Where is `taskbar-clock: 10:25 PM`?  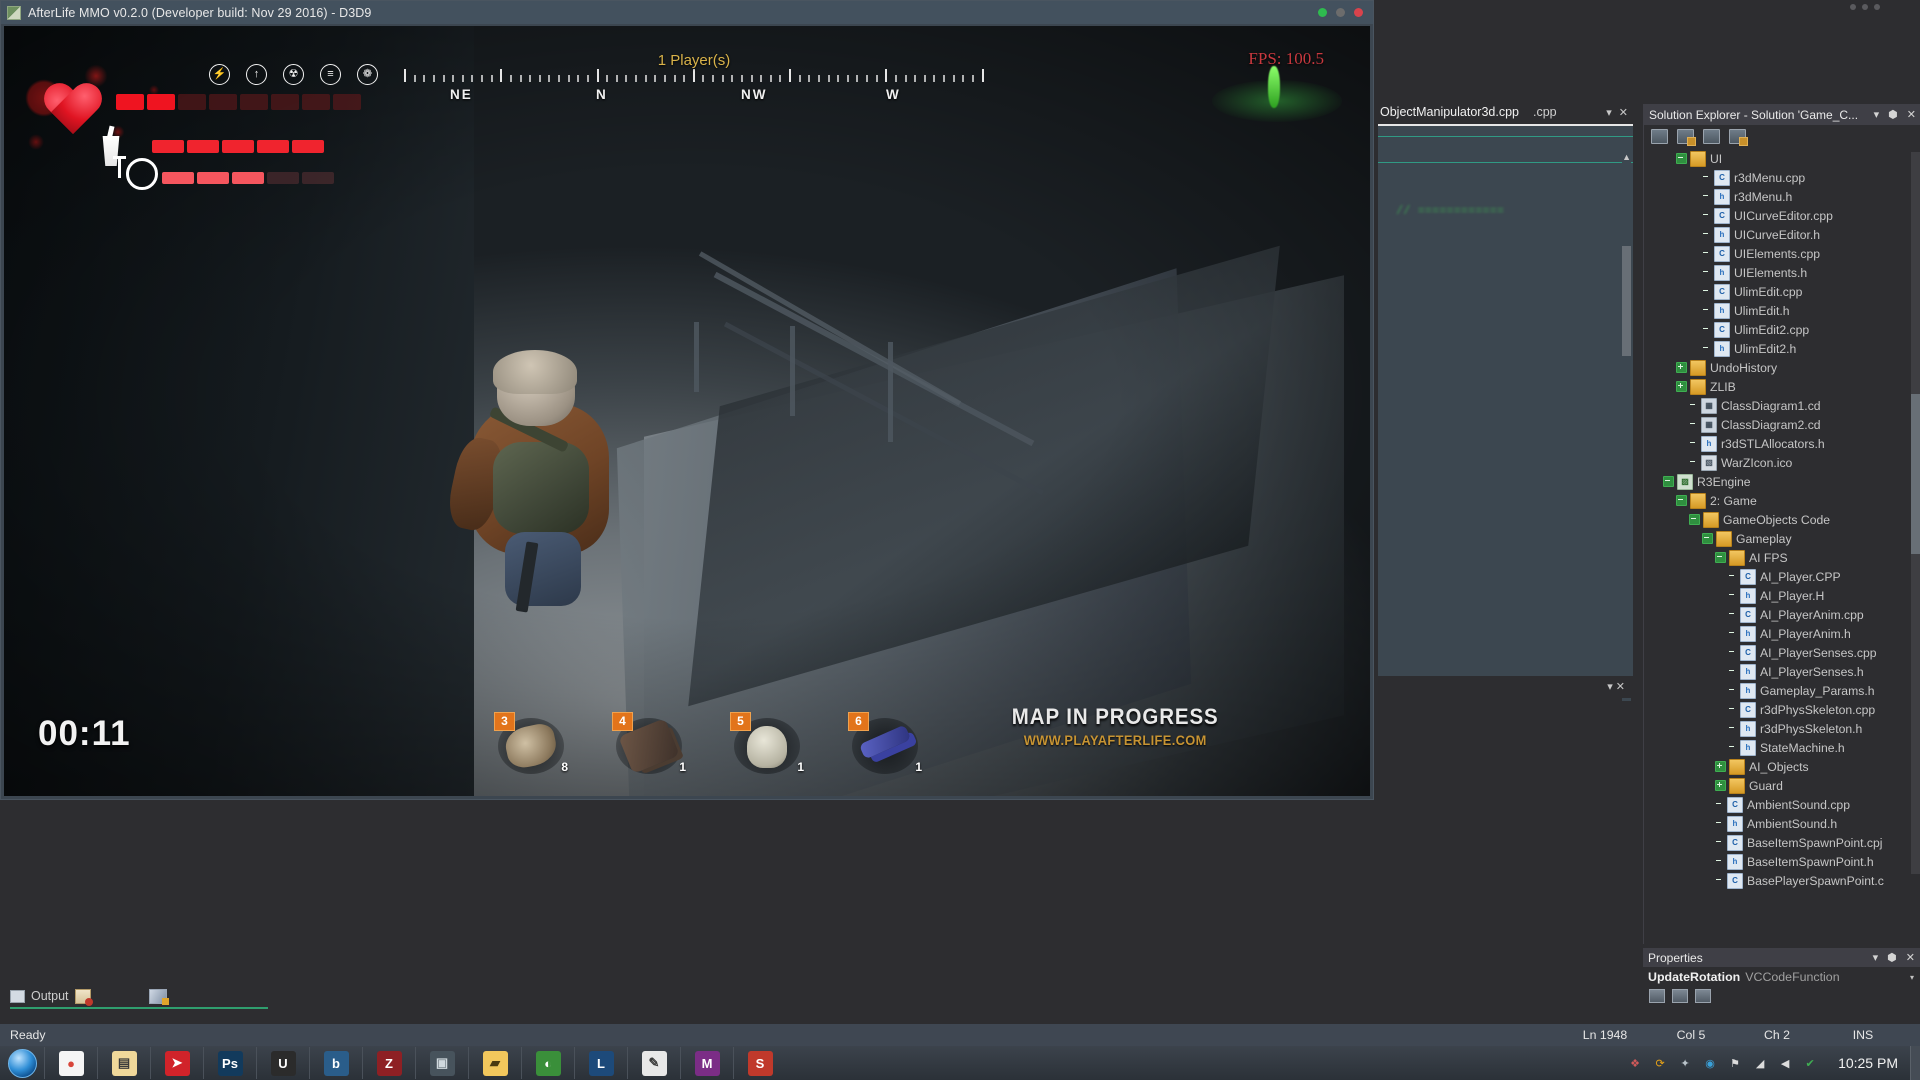 taskbar-clock: 10:25 PM is located at coordinates (1868, 1063).